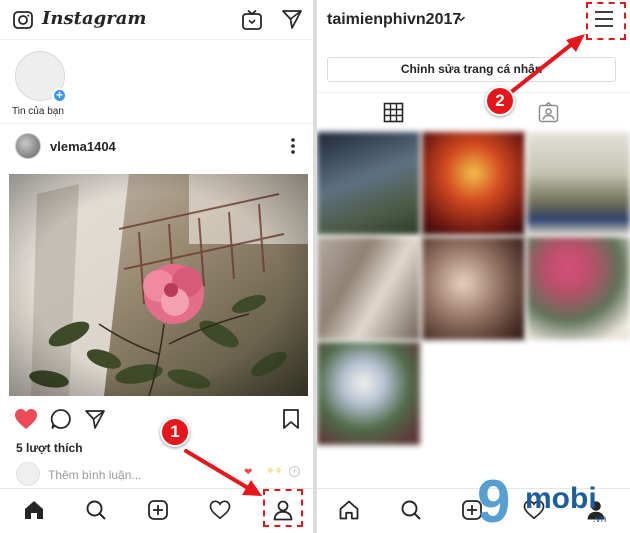 This screenshot has height=533, width=630. Describe the element at coordinates (175, 432) in the screenshot. I see `step-1-badge: 1` at that location.